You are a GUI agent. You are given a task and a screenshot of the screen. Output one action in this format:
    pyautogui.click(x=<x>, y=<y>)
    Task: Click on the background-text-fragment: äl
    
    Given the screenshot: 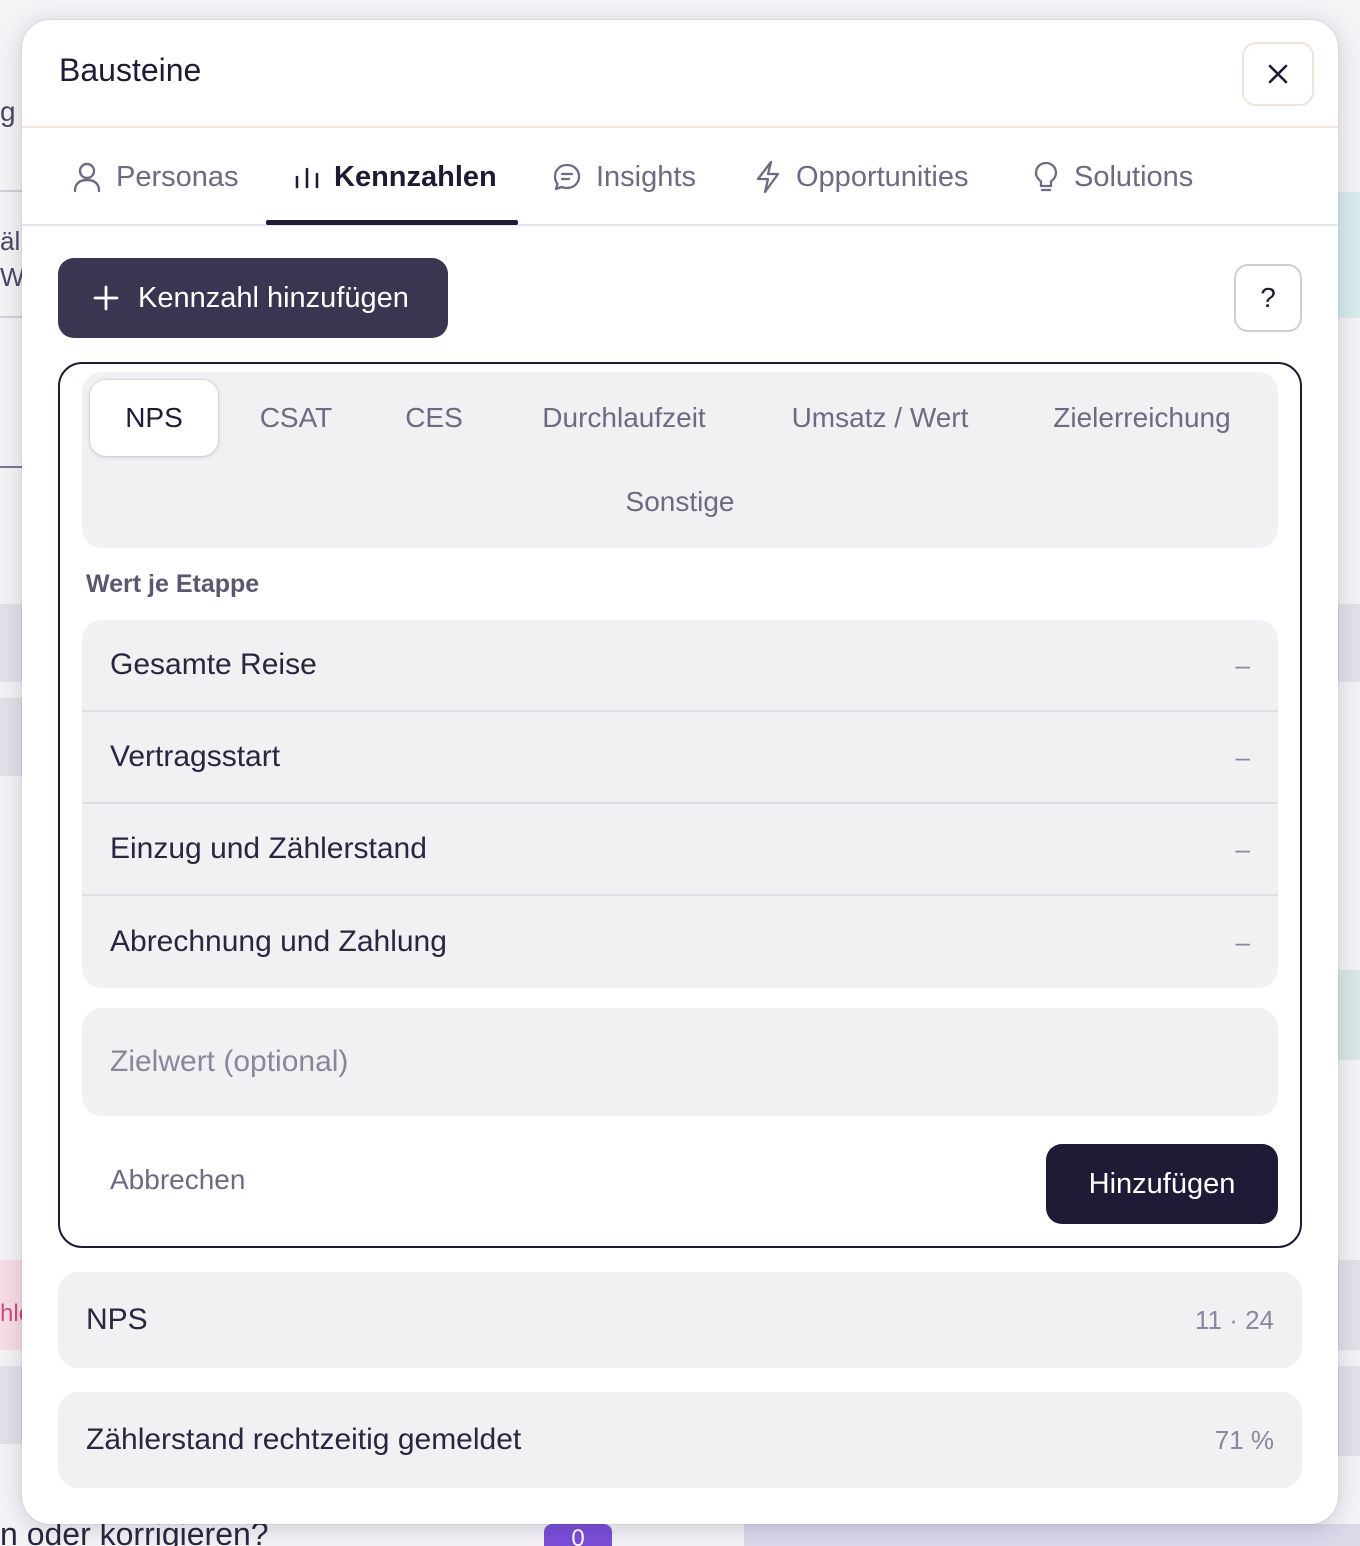 What is the action you would take?
    pyautogui.click(x=10, y=241)
    